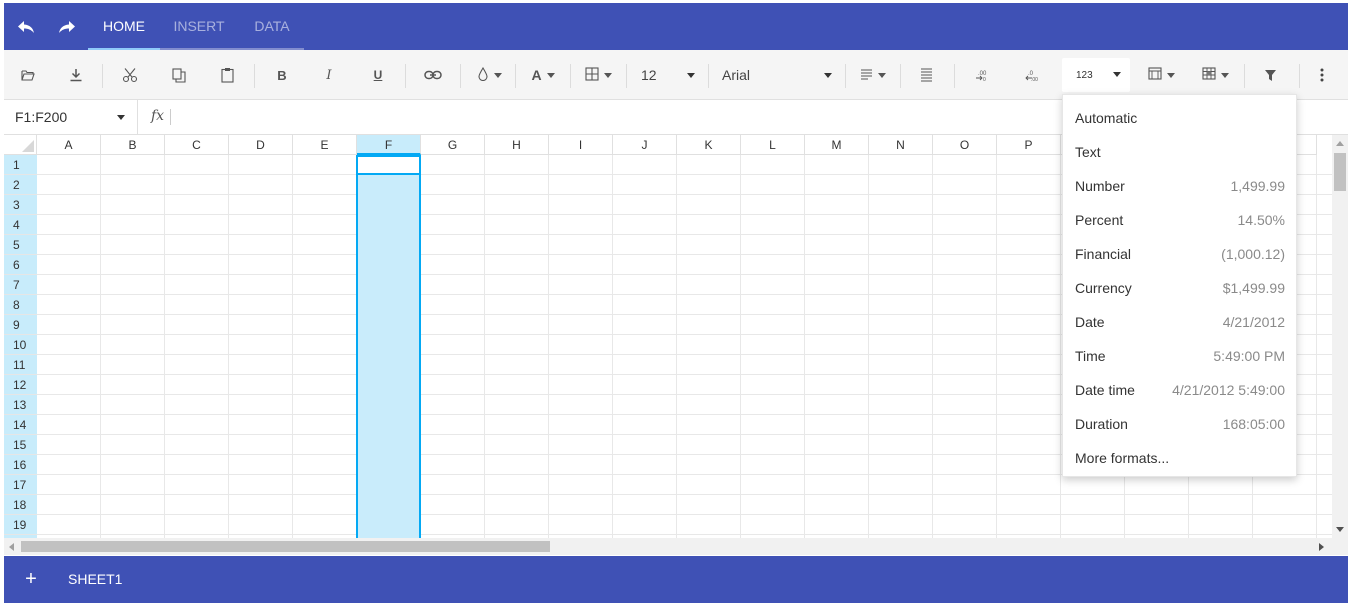  What do you see at coordinates (1179, 152) in the screenshot?
I see `number-format-option: Text` at bounding box center [1179, 152].